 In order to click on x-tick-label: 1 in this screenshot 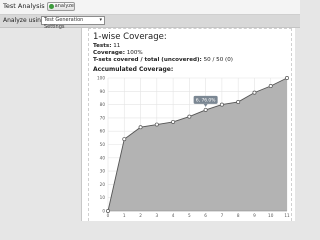, I will do `click(124, 215)`.